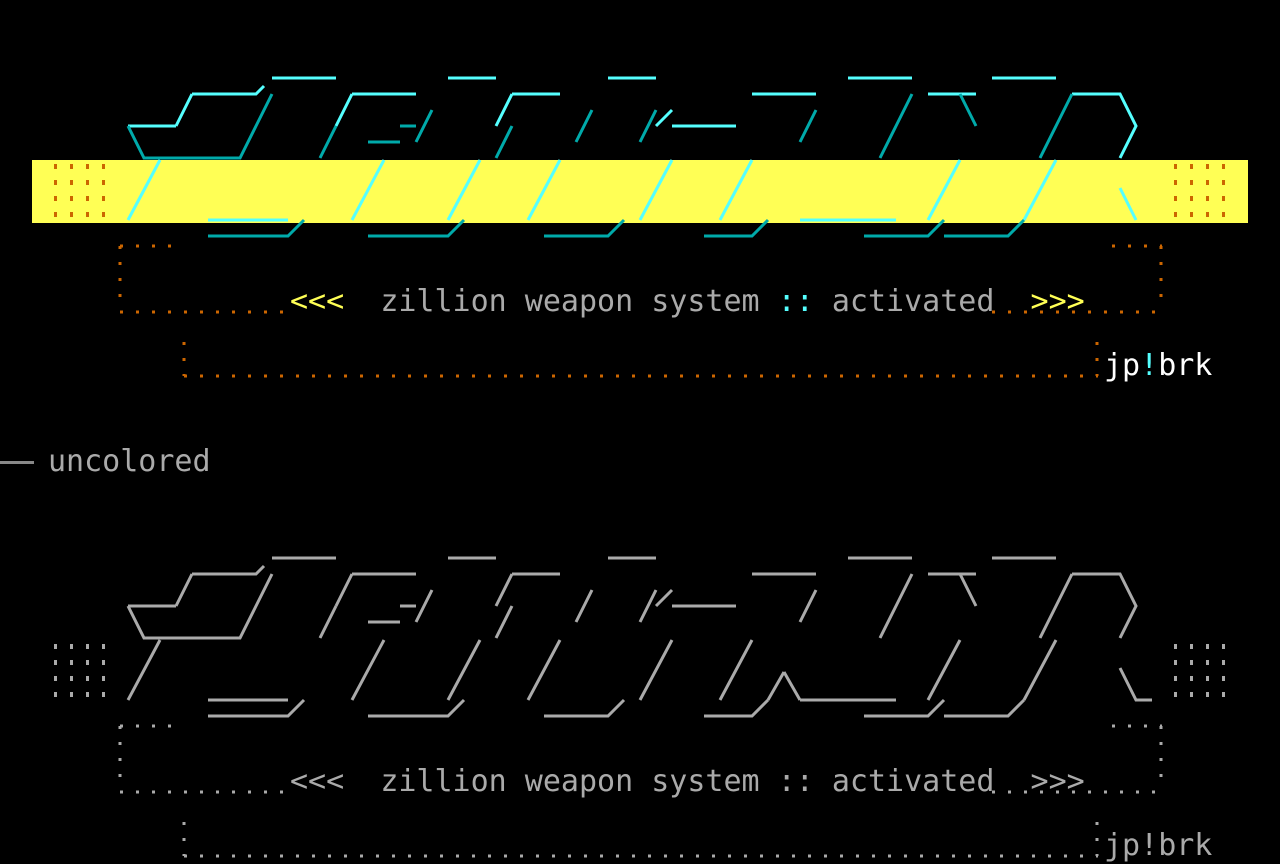  Describe the element at coordinates (640, 191) in the screenshot. I see `highlight-band` at that location.